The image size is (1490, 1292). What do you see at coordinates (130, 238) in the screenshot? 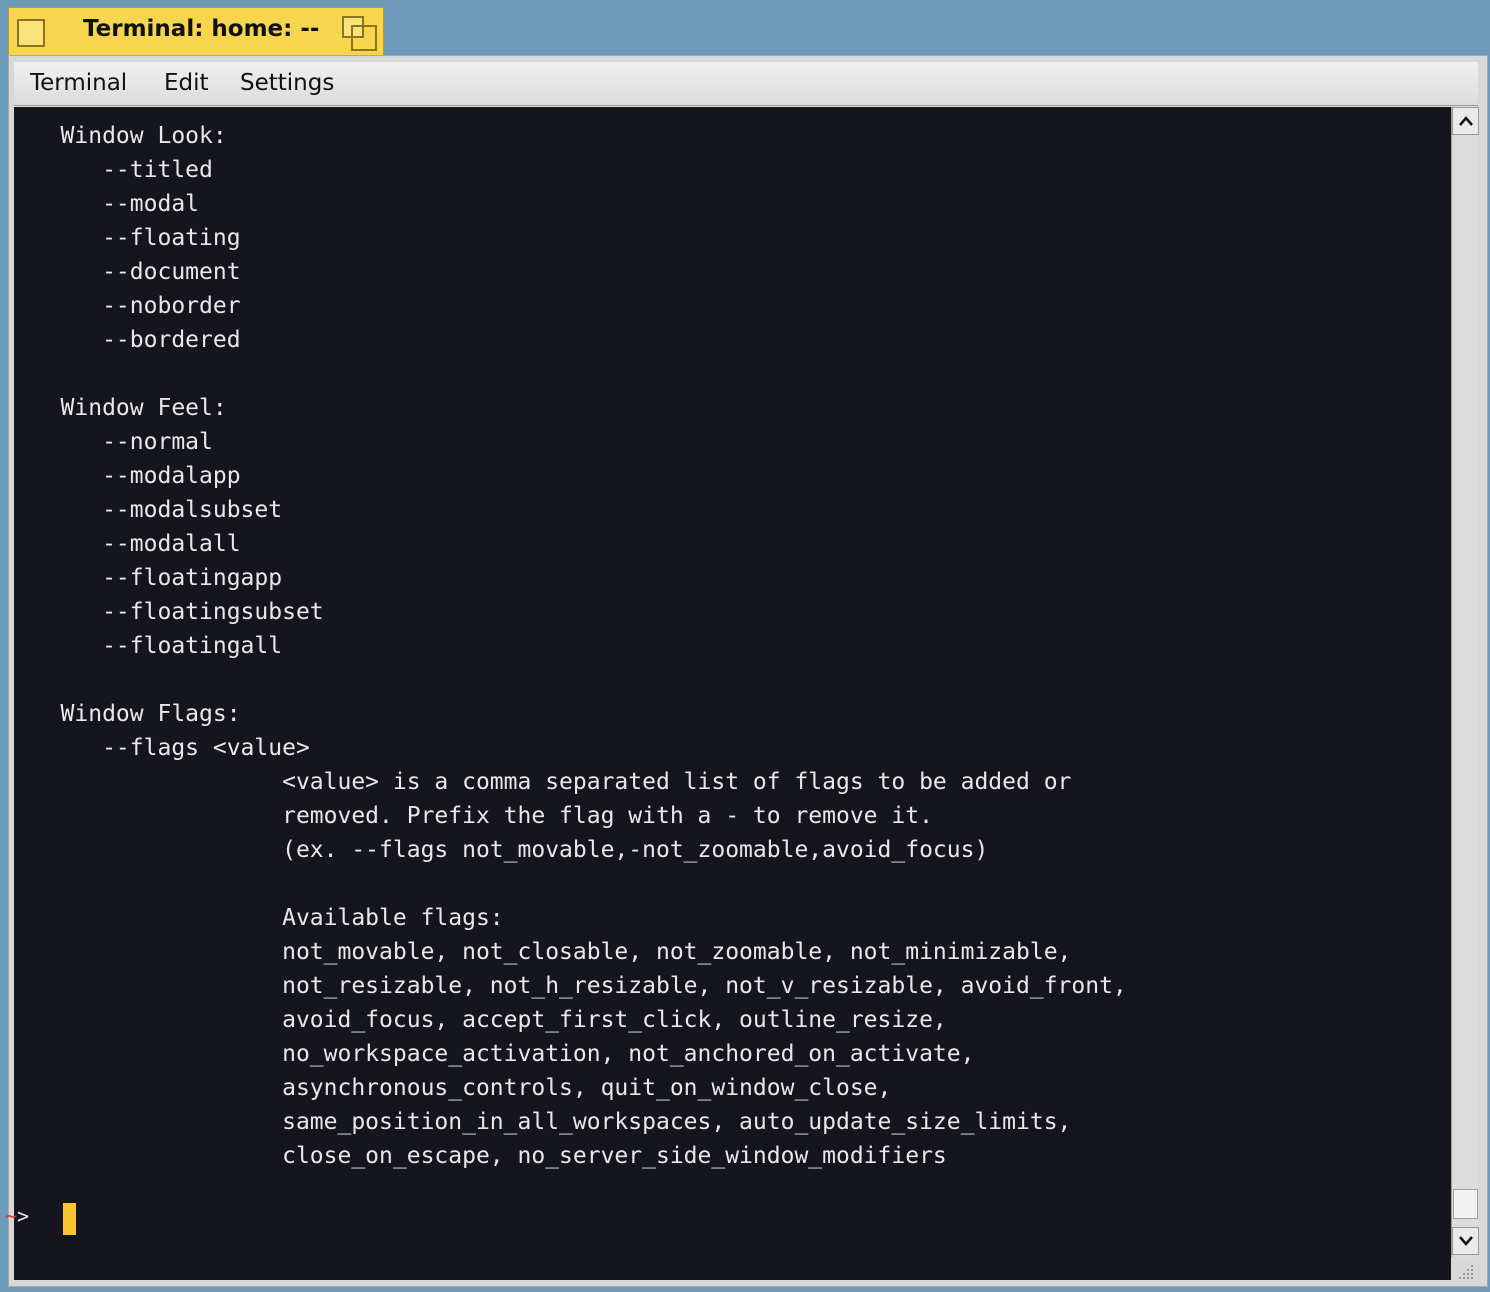
I see `terminal-line: --floating` at bounding box center [130, 238].